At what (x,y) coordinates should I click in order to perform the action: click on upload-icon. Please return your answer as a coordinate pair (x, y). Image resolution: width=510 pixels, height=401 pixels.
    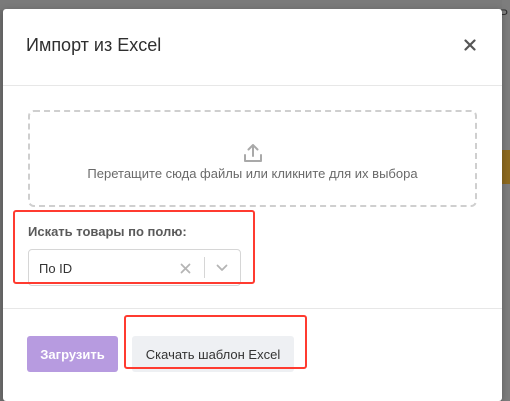
    Looking at the image, I should click on (253, 153).